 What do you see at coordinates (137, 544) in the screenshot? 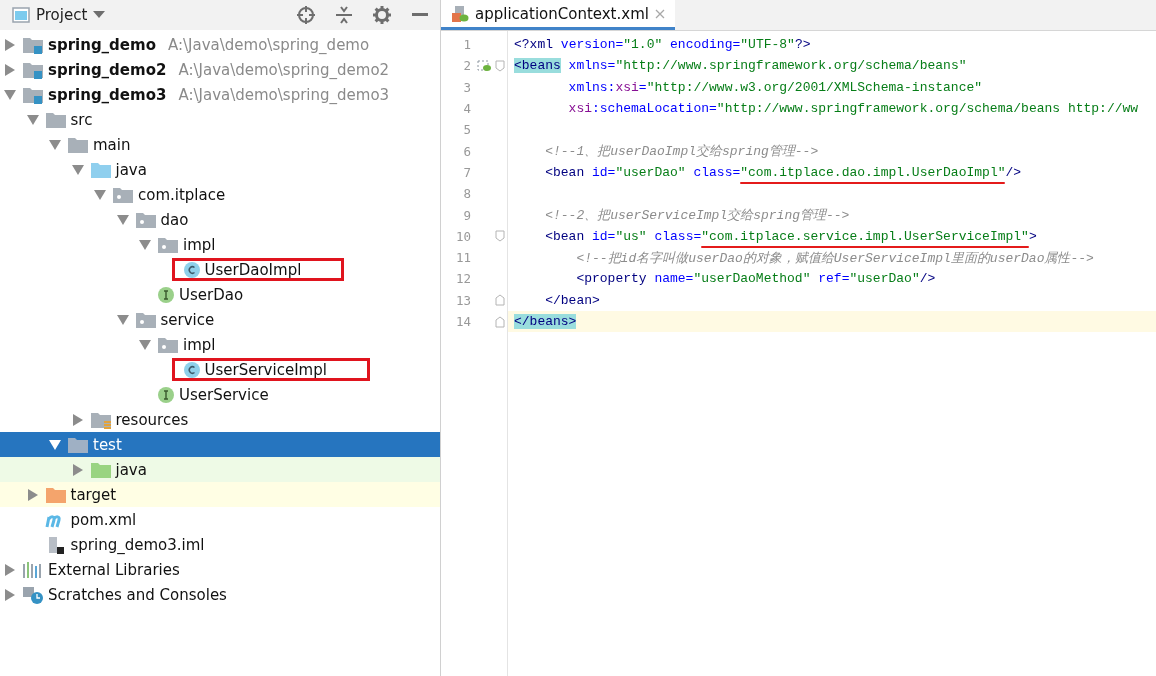
I see `tree-item-label: spring_demo3.iml` at bounding box center [137, 544].